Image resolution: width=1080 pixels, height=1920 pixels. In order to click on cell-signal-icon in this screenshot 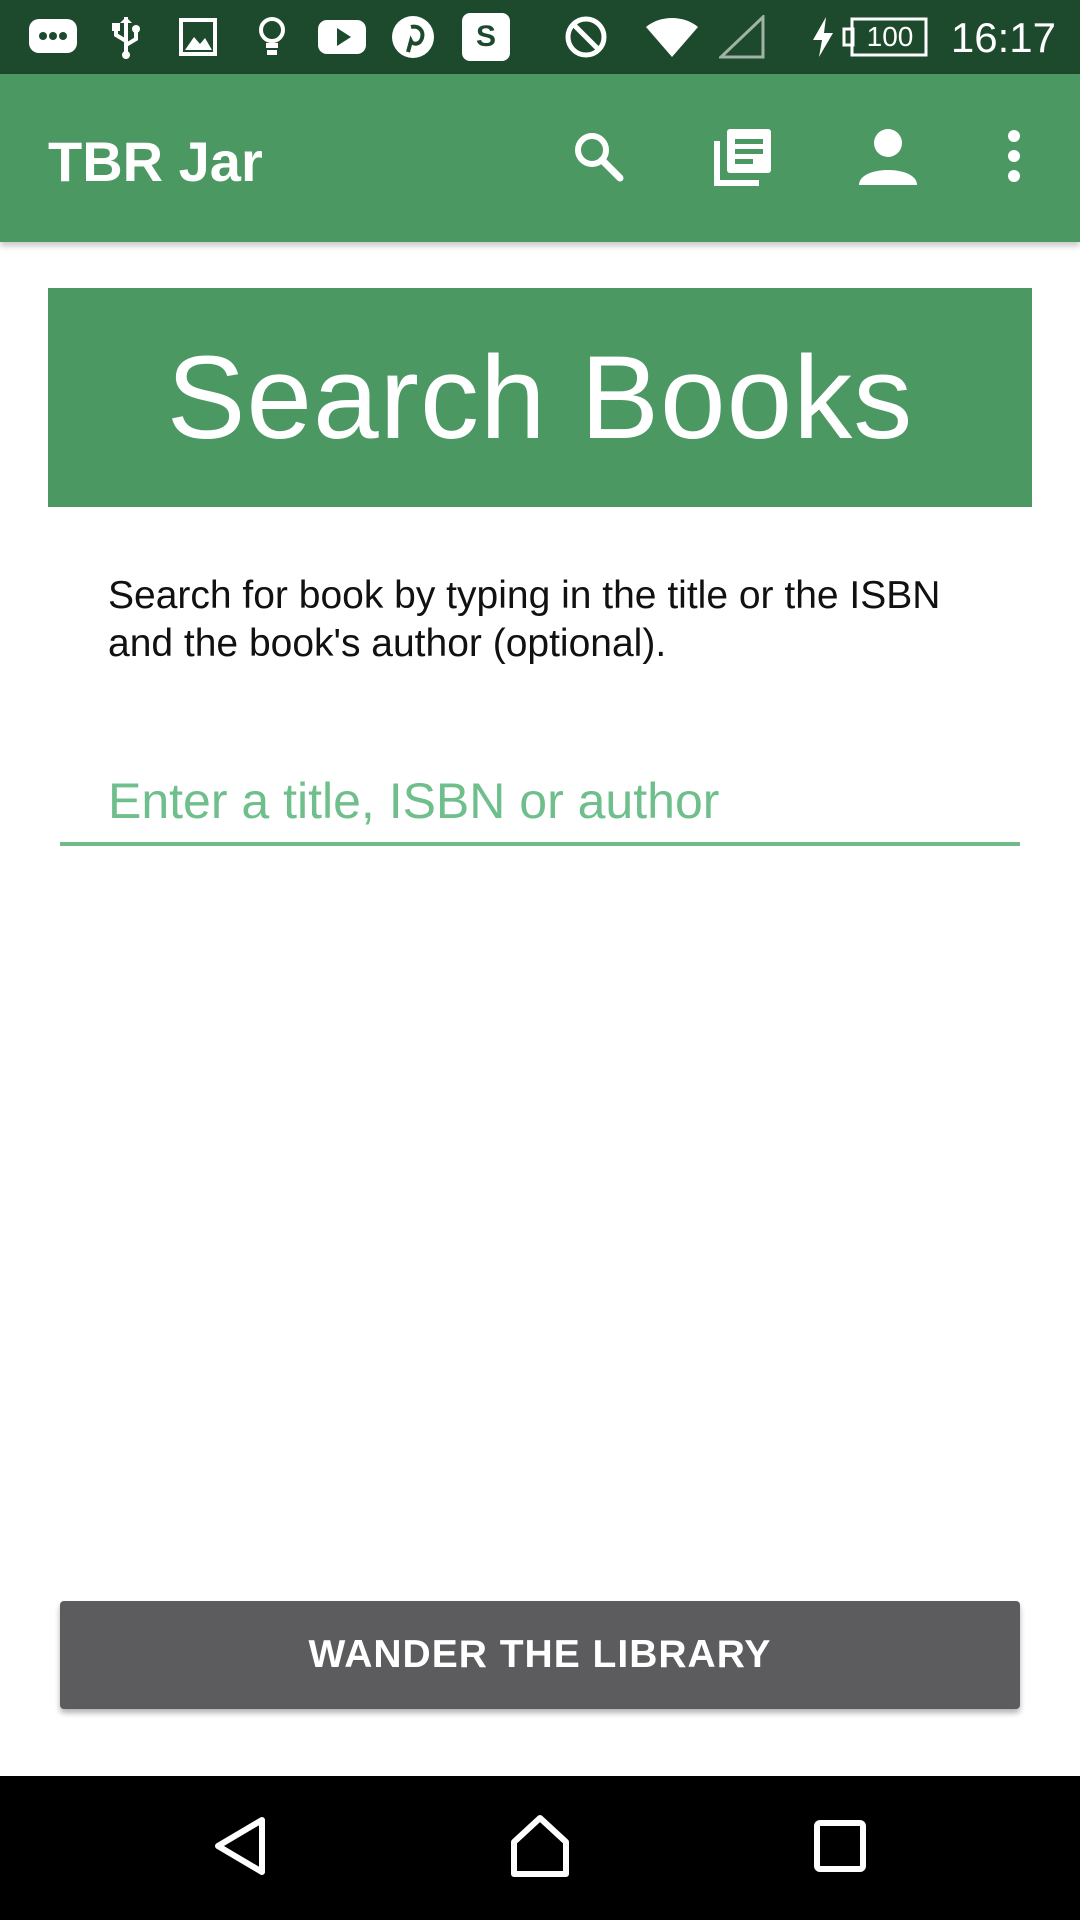, I will do `click(742, 37)`.